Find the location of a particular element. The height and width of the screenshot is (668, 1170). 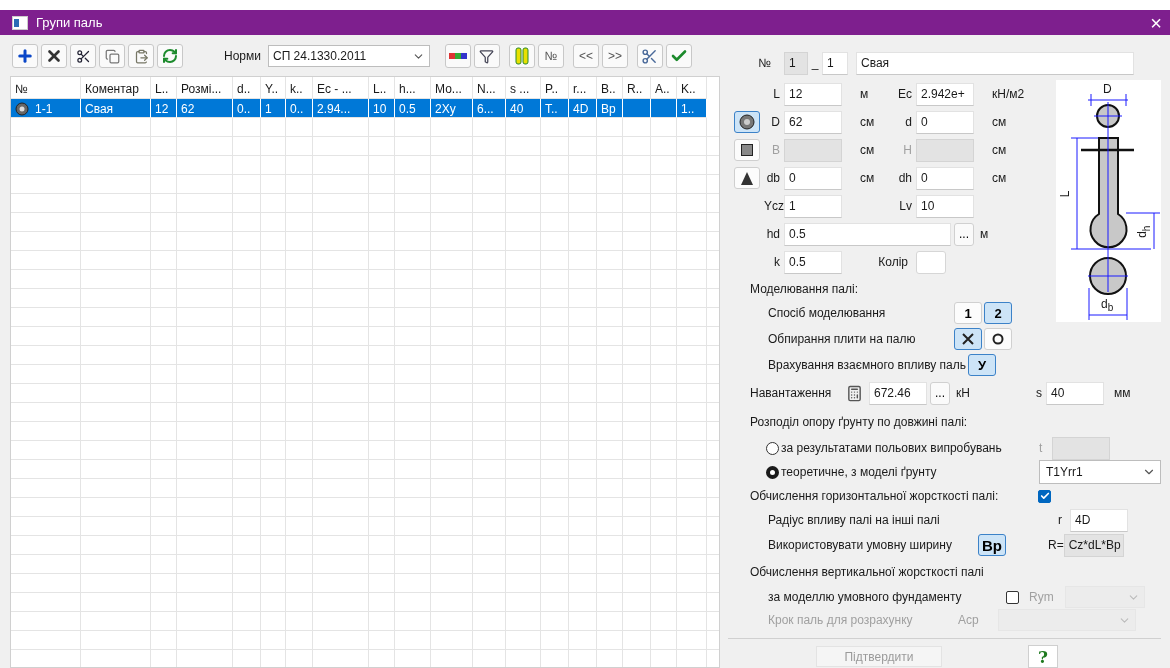

table-cell: 1-1 is located at coordinates (46, 108).